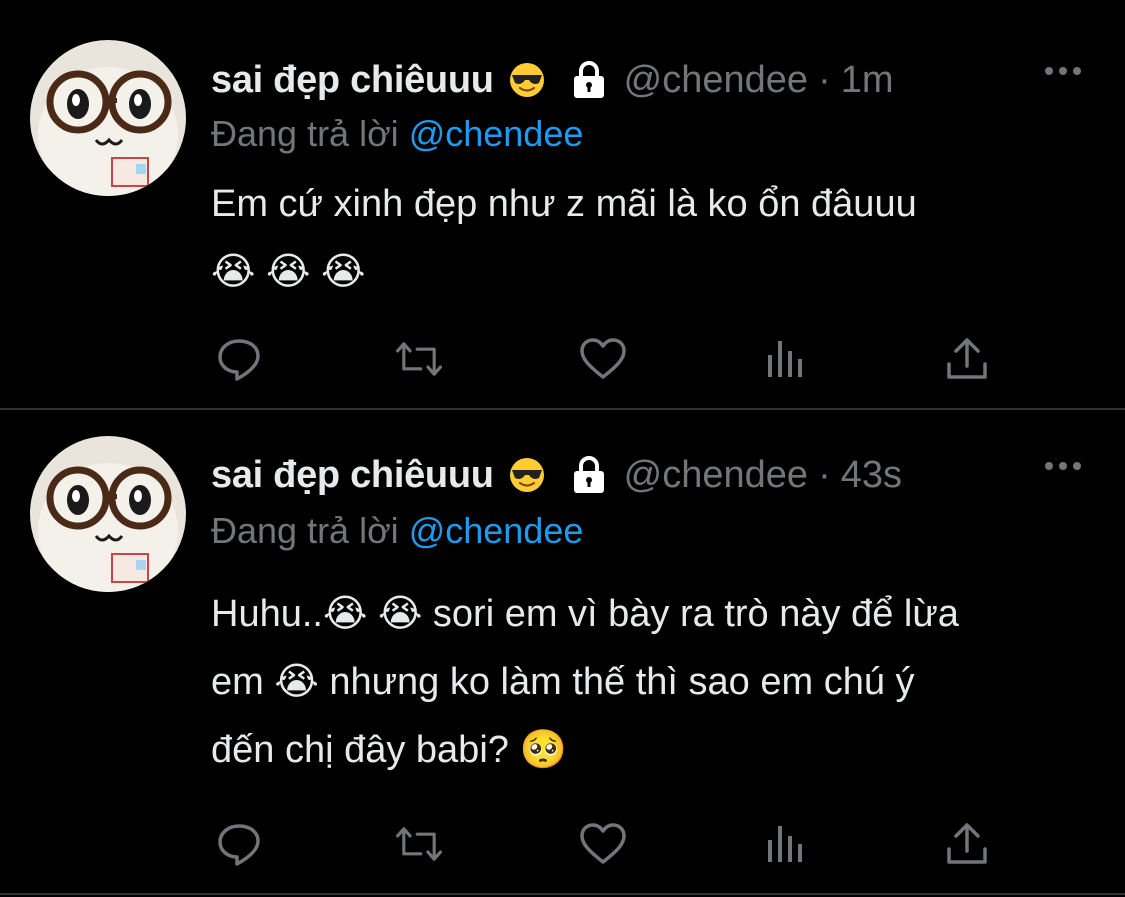  What do you see at coordinates (651, 750) in the screenshot?
I see `tweet-text-line: đến chị đây babi? 🥺` at bounding box center [651, 750].